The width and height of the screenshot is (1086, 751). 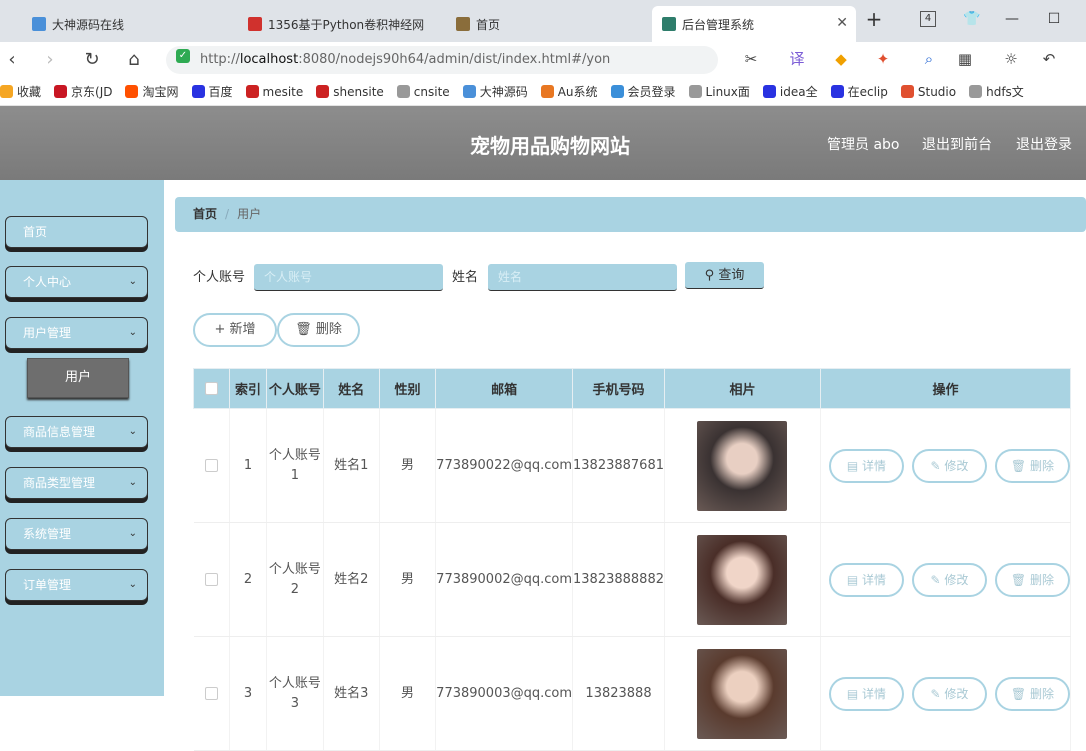 I want to click on select-all-header, so click(x=211, y=388).